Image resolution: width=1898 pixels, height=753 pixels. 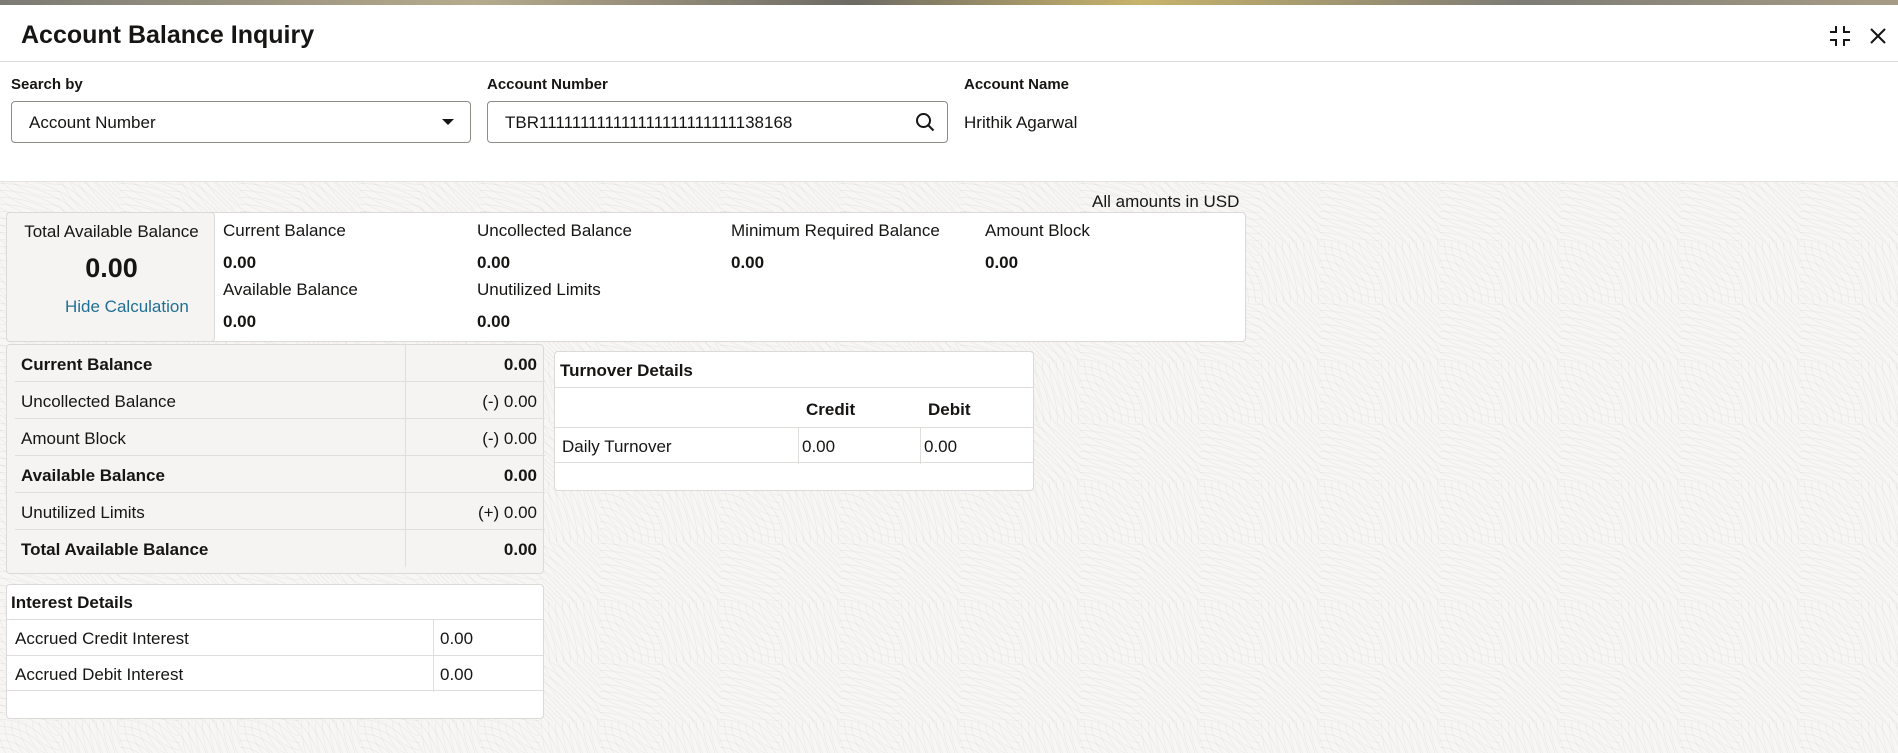 What do you see at coordinates (1878, 36) in the screenshot?
I see `close-icon` at bounding box center [1878, 36].